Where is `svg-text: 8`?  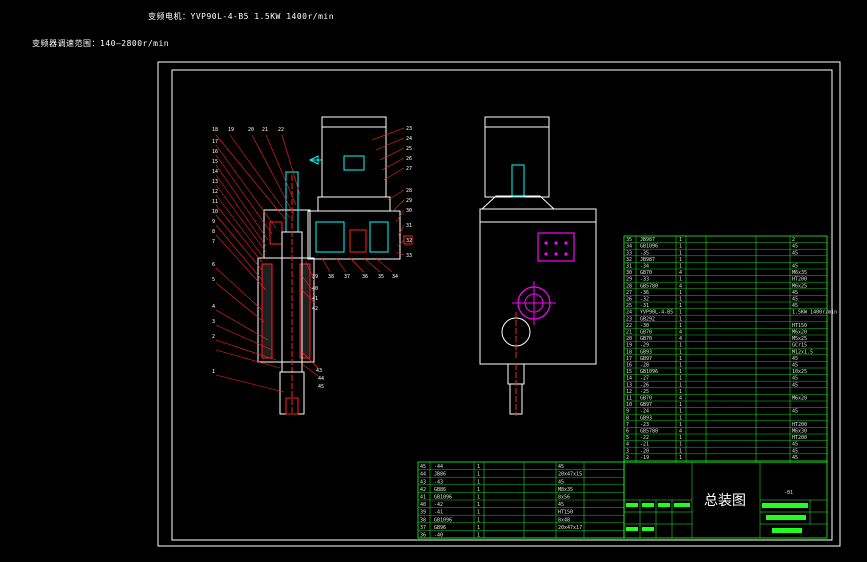
svg-text: 8 is located at coordinates (213, 232).